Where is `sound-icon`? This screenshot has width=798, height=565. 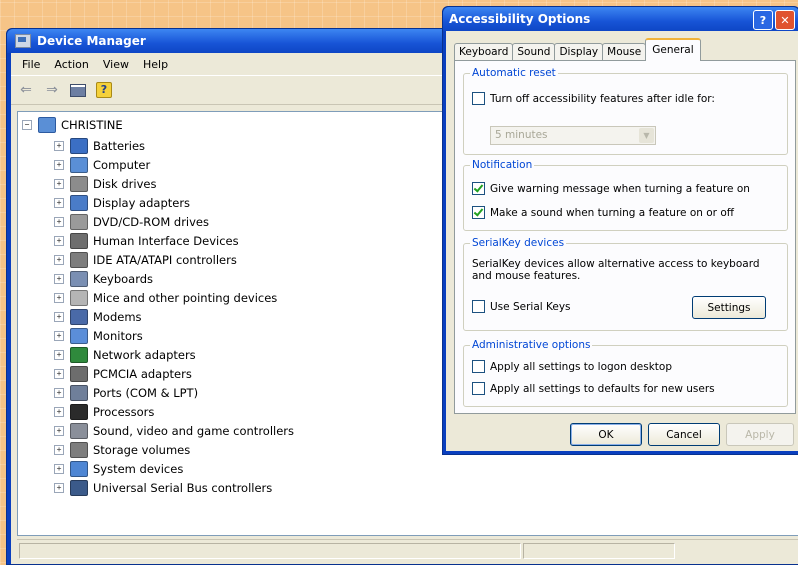 sound-icon is located at coordinates (79, 430).